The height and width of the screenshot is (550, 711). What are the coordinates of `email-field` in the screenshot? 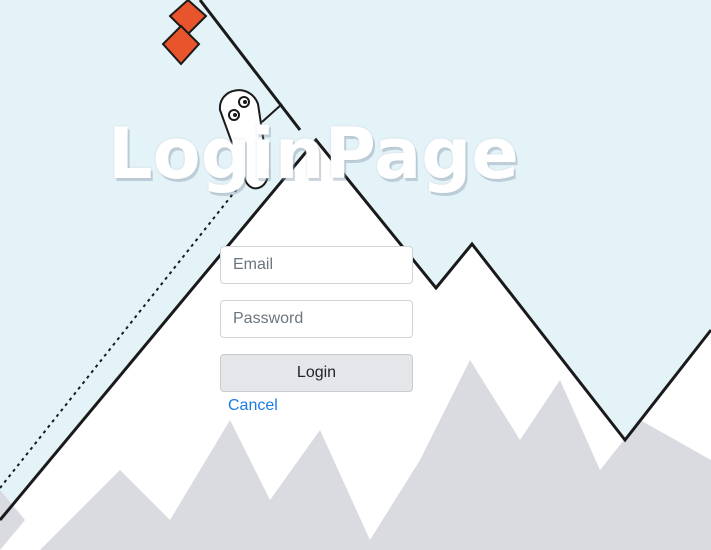 It's located at (316, 265).